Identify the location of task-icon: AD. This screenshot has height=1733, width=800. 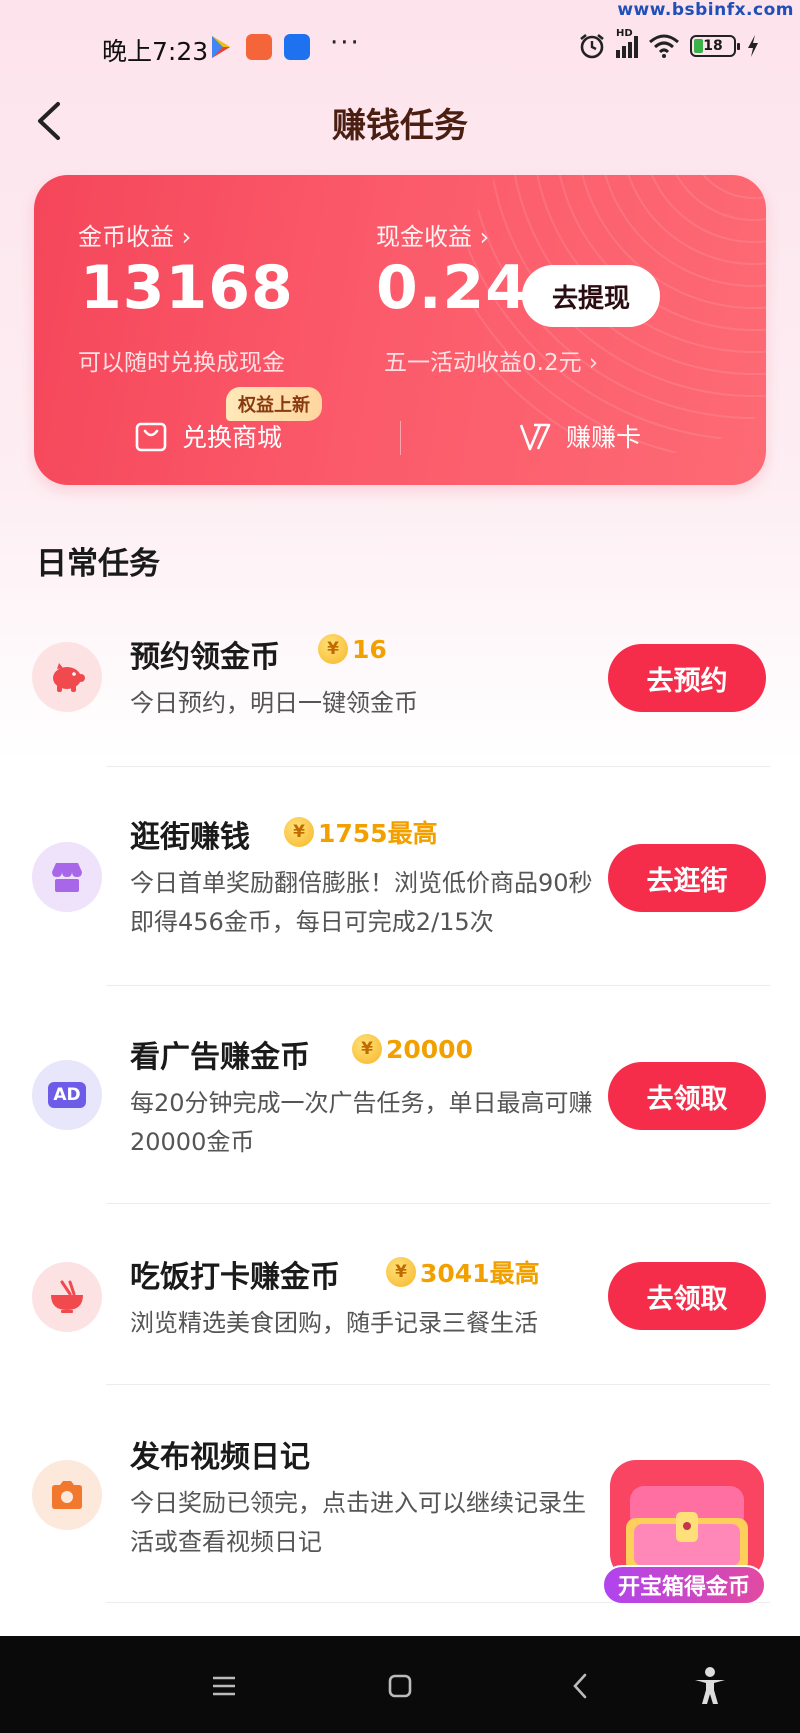
(67, 1095).